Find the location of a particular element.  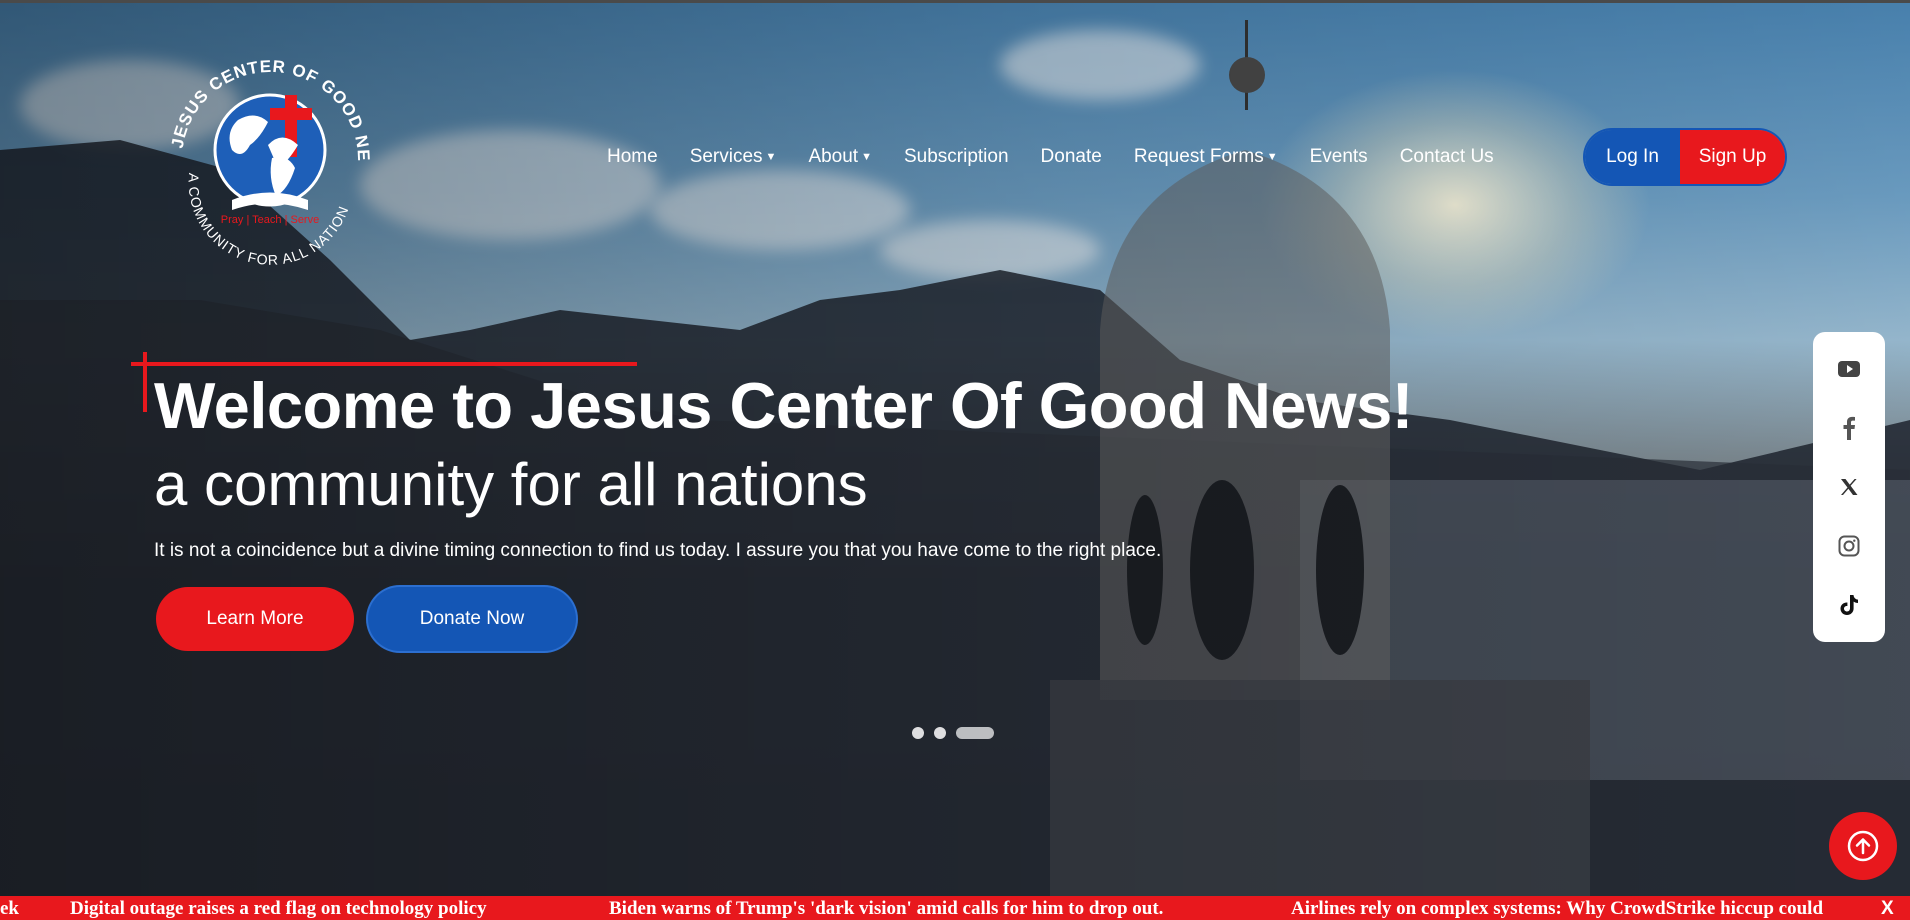

nav-item-label: Services is located at coordinates (726, 156).